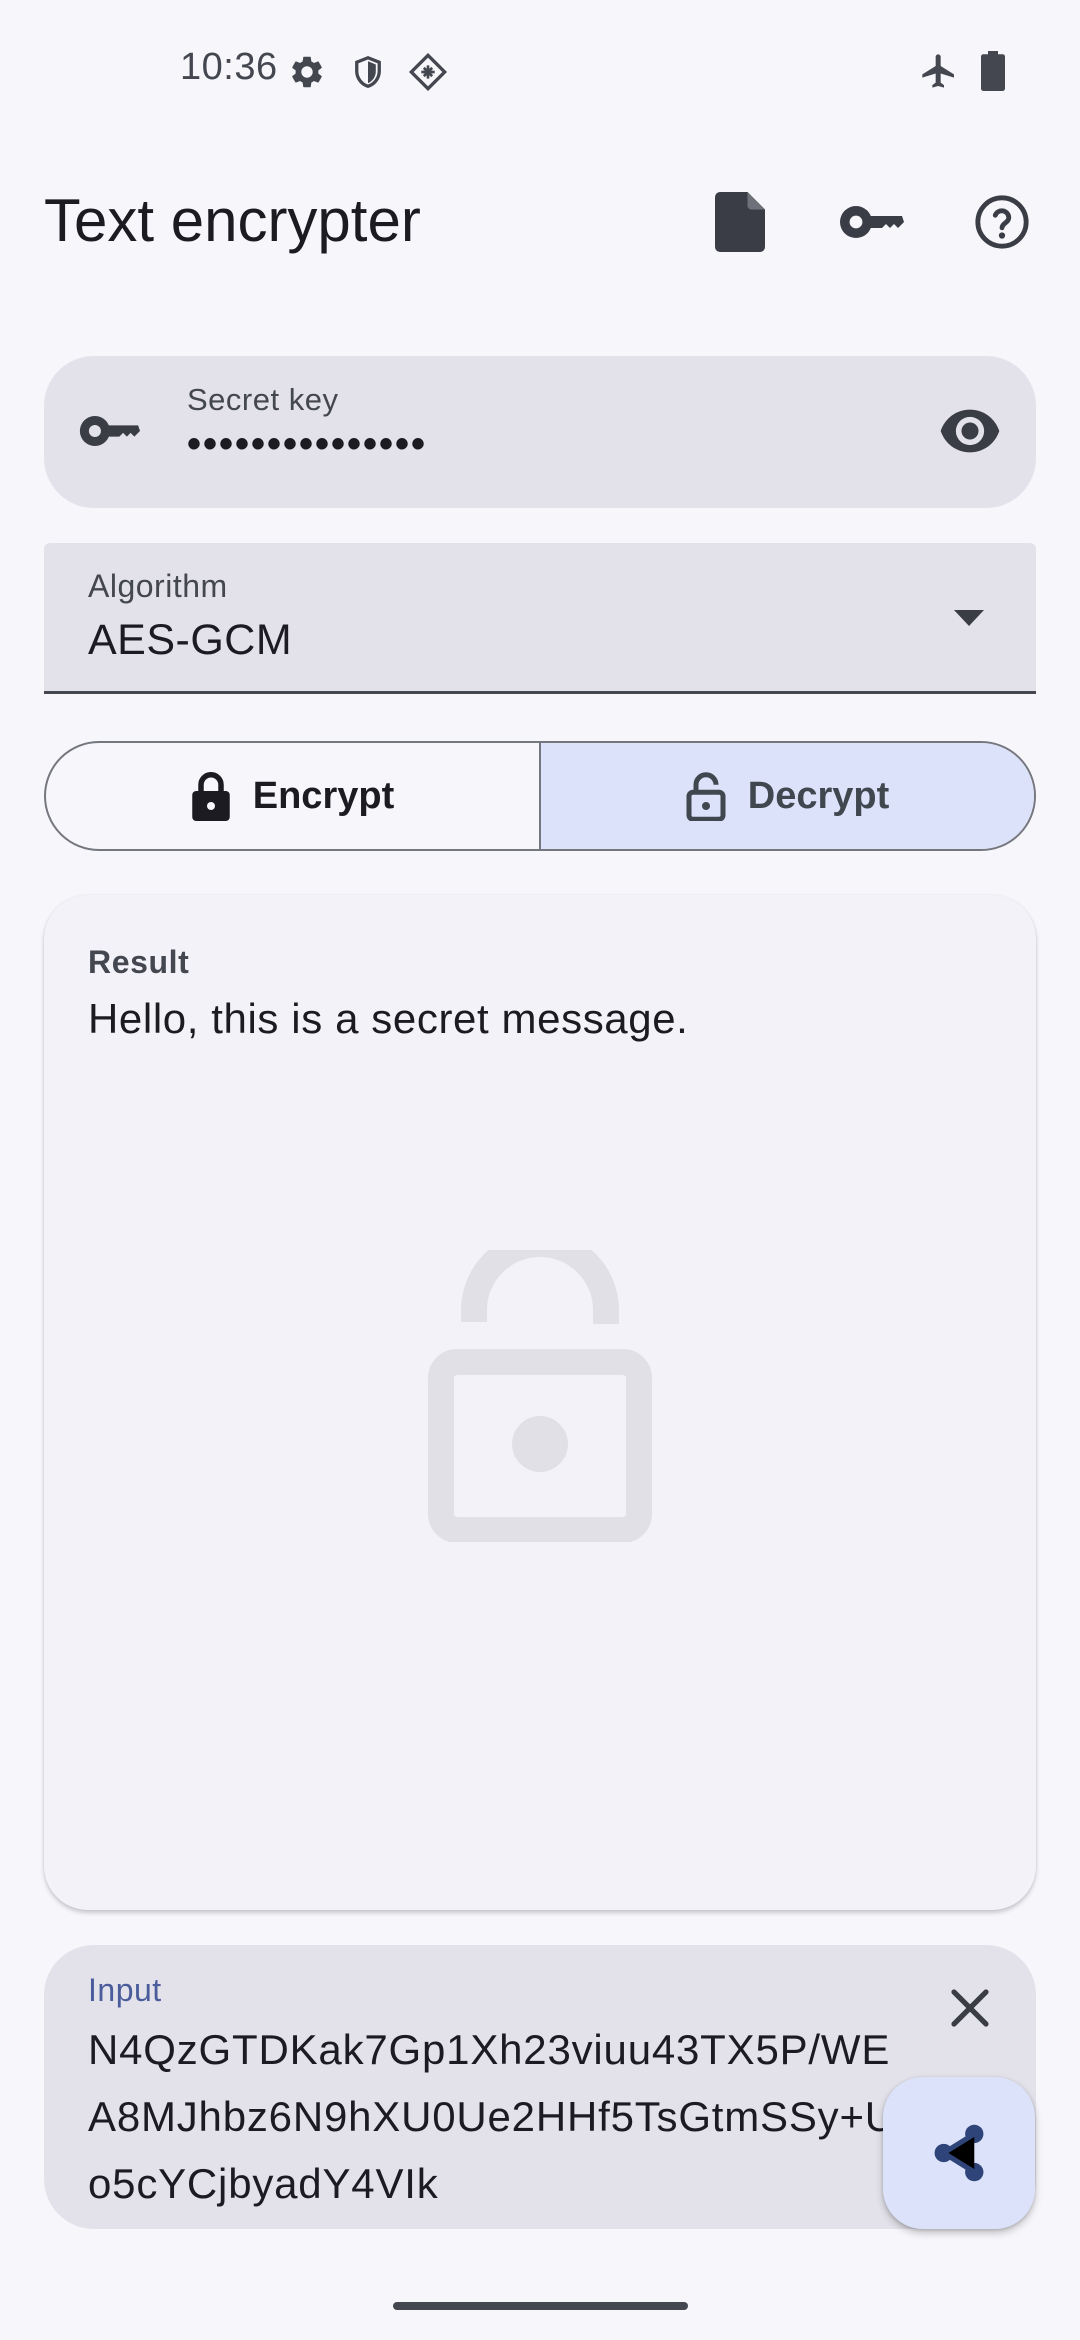 The width and height of the screenshot is (1080, 2340). I want to click on file-icon, so click(740, 224).